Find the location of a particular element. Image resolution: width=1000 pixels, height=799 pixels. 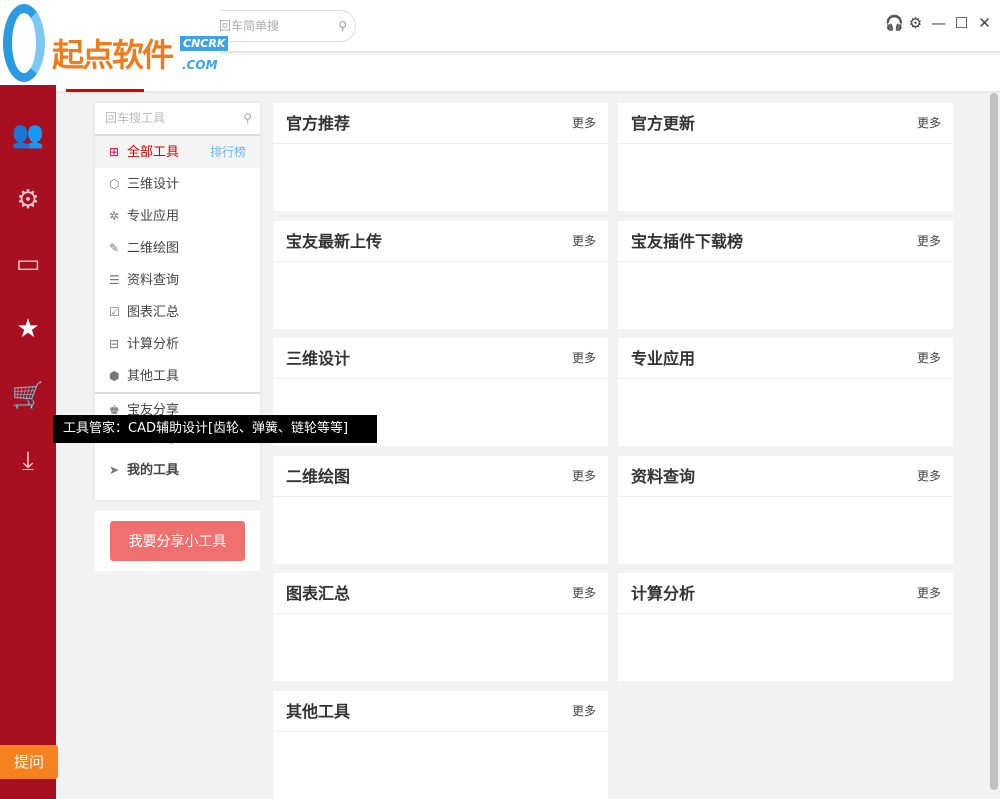

section-card: 资料查询 更多 is located at coordinates (785, 509).